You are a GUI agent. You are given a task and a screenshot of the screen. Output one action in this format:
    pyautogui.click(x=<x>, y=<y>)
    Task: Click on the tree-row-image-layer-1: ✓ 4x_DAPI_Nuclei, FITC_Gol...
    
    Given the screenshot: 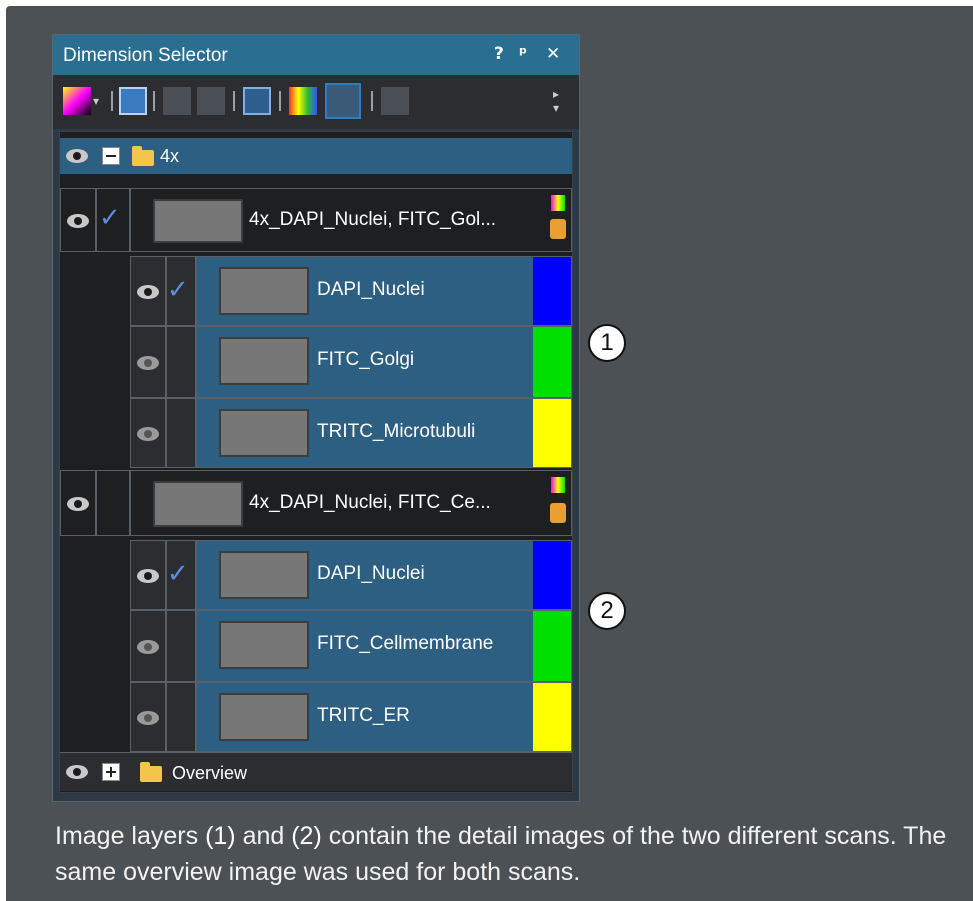 What is the action you would take?
    pyautogui.click(x=316, y=220)
    